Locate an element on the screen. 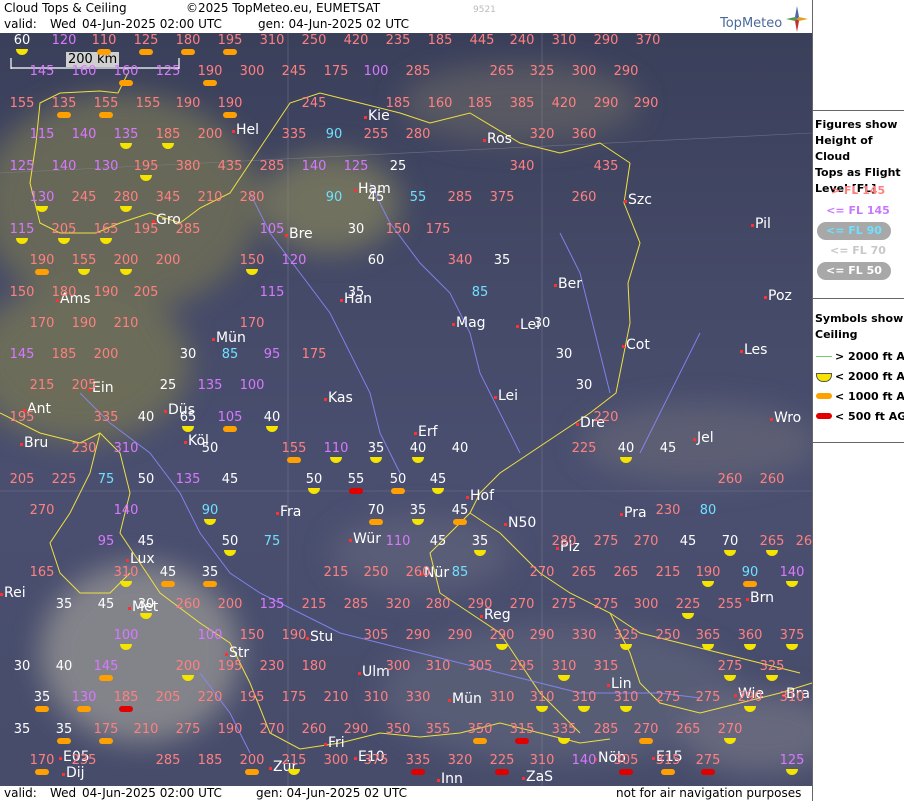 The width and height of the screenshot is (904, 801). cloud-top-label: 225 is located at coordinates (64, 479).